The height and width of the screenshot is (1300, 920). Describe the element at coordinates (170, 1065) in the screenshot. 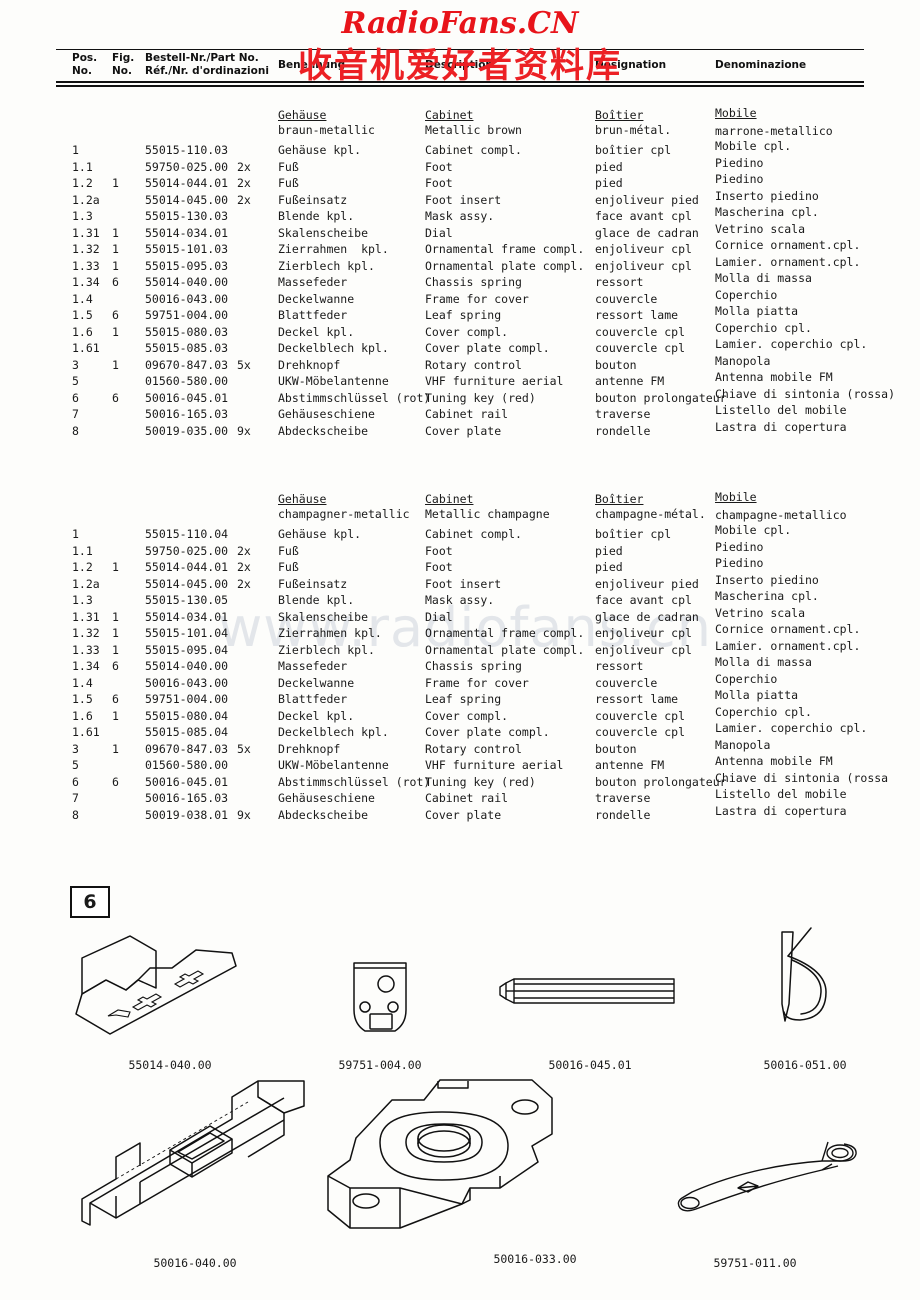

I see `figure-label: 55014-040.00` at that location.